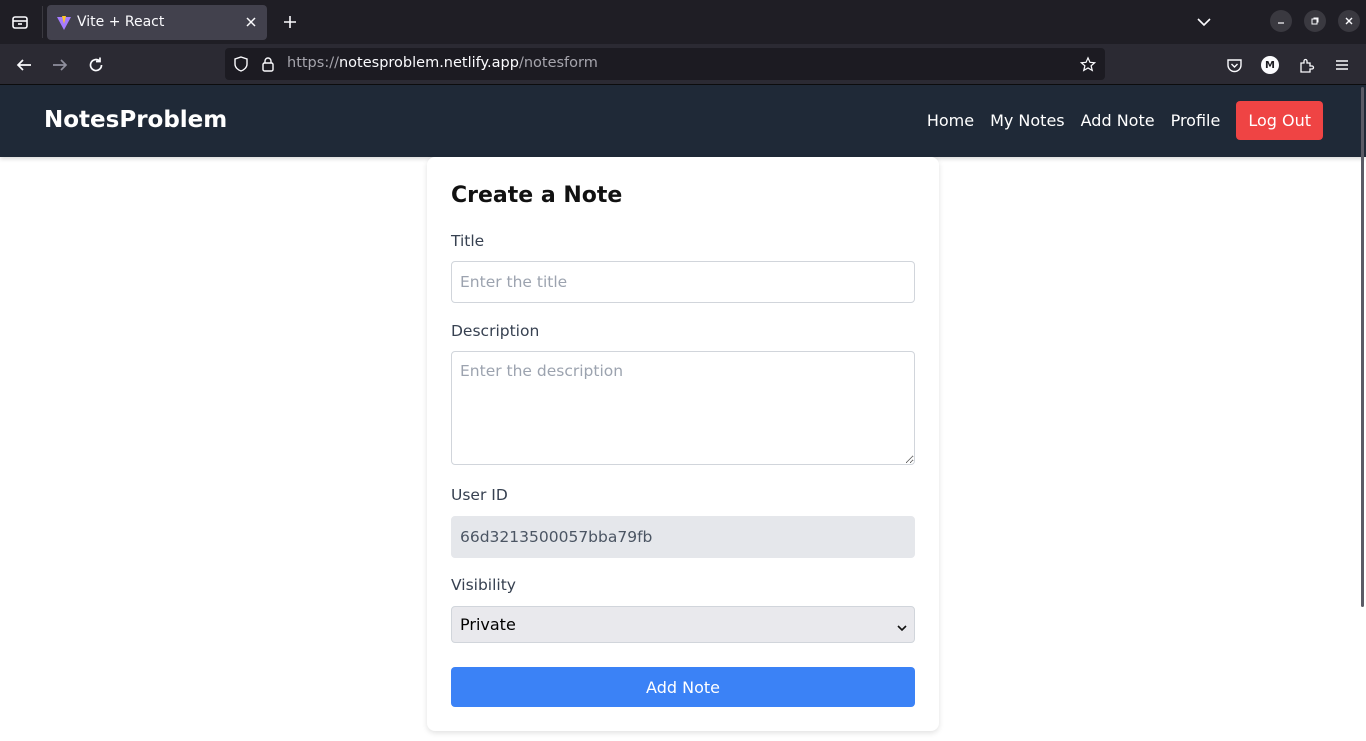 This screenshot has height=741, width=1366. I want to click on userid-label: User ID, so click(479, 495).